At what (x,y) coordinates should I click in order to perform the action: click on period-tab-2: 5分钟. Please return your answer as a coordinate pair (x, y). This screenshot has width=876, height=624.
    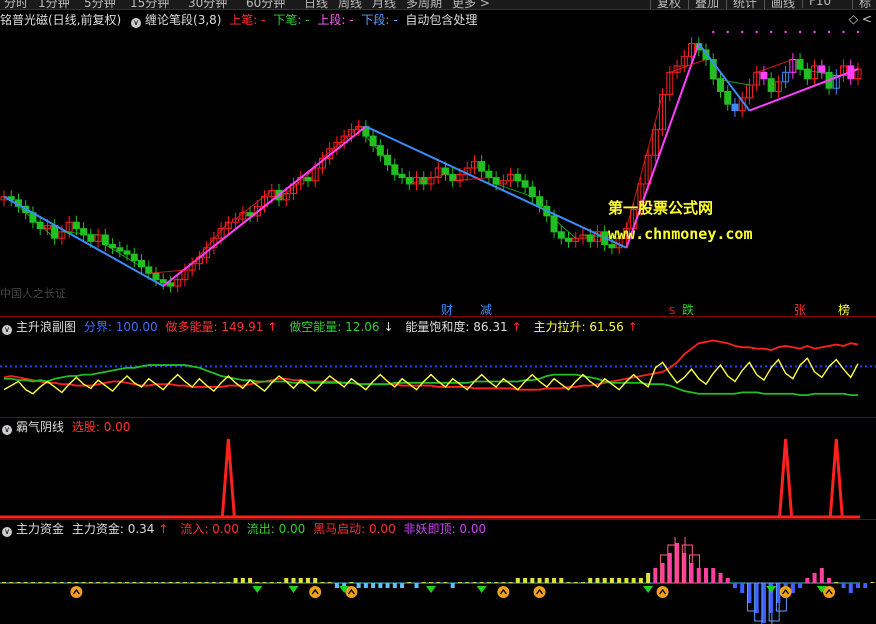
    Looking at the image, I should click on (100, 4).